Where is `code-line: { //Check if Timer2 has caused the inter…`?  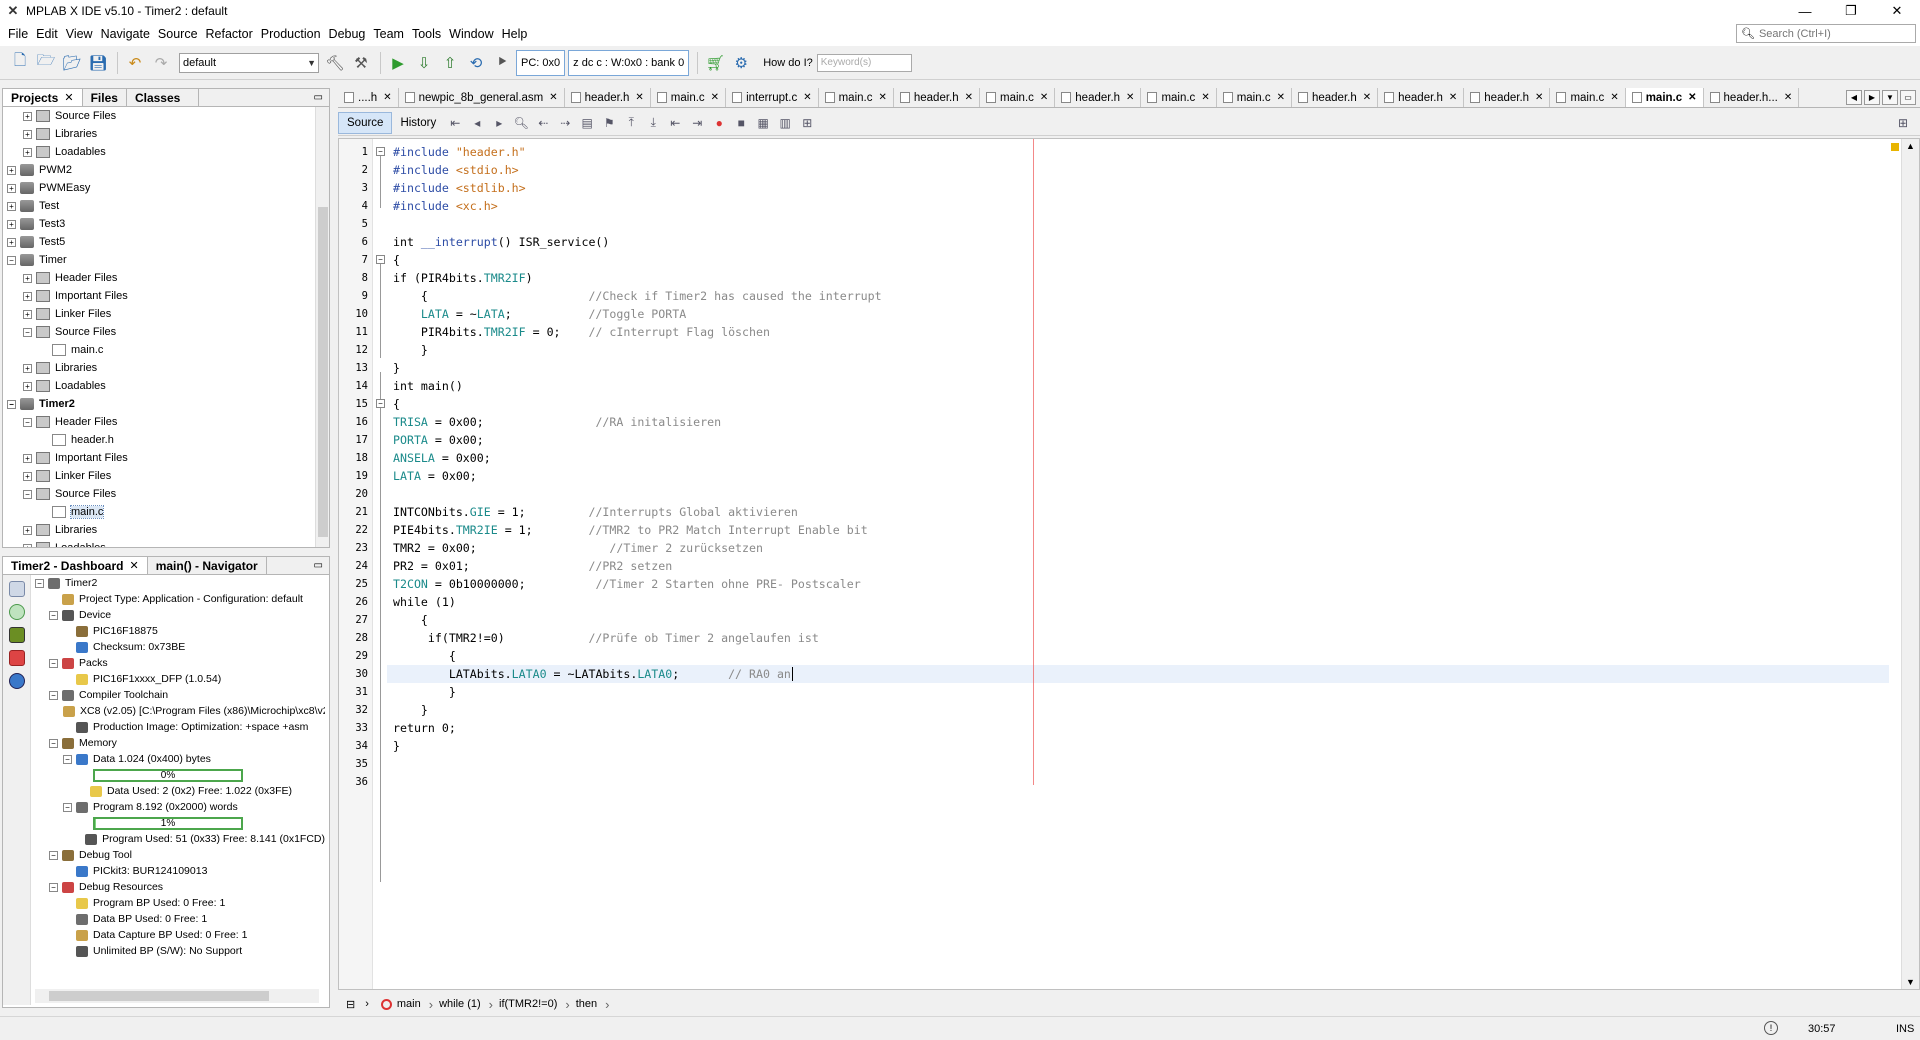 code-line: { //Check if Timer2 has caused the inter… is located at coordinates (637, 296).